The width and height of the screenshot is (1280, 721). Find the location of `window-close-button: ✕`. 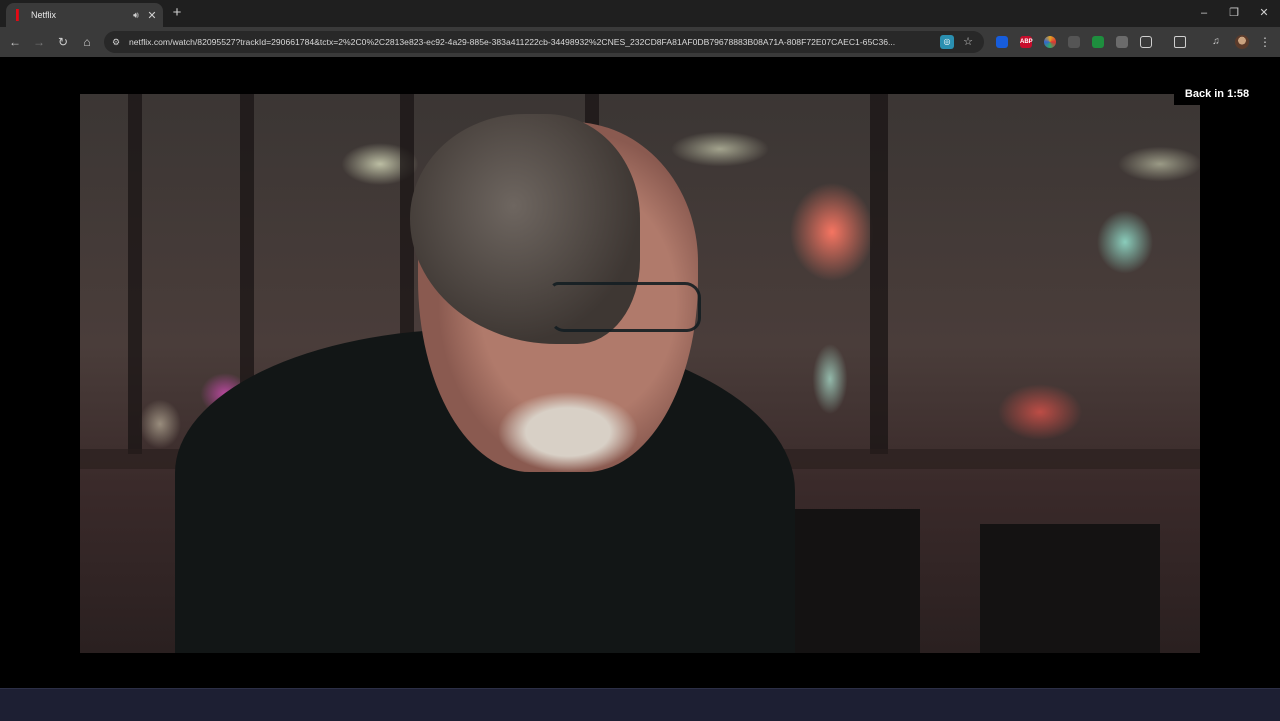

window-close-button: ✕ is located at coordinates (1264, 13).